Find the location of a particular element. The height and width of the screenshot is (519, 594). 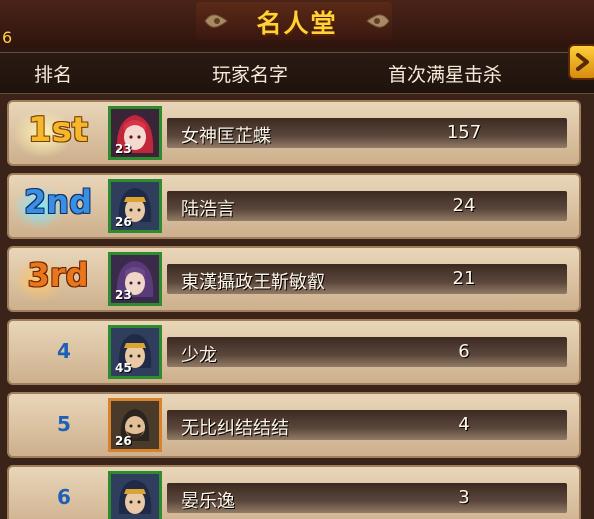

rank-label: 3rd is located at coordinates (58, 275).